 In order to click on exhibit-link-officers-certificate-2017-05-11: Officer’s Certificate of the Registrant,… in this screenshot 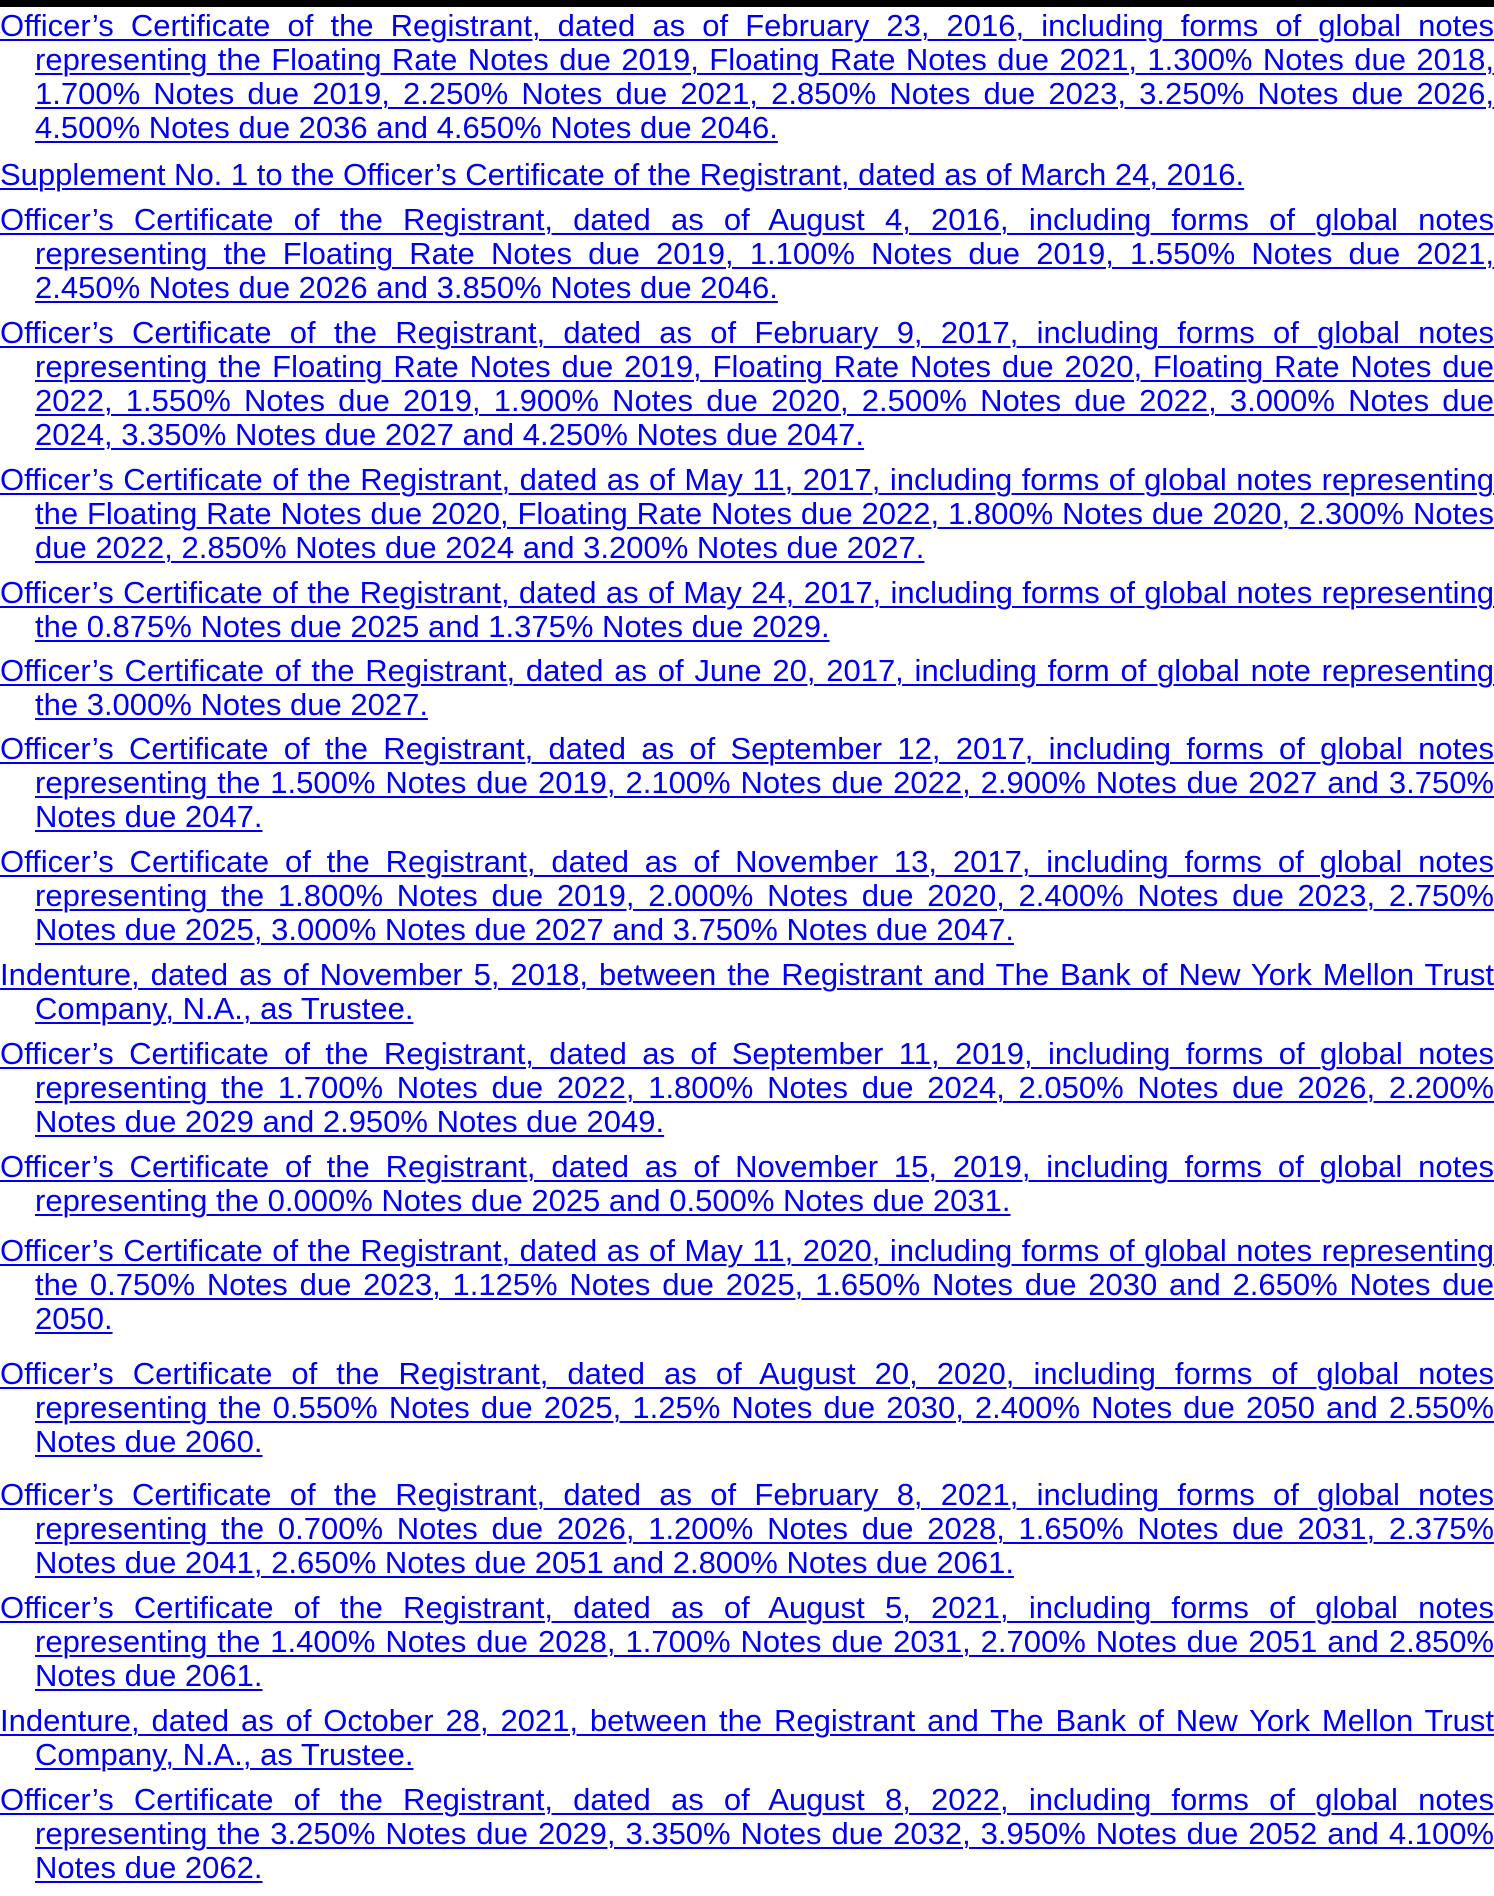, I will do `click(747, 514)`.